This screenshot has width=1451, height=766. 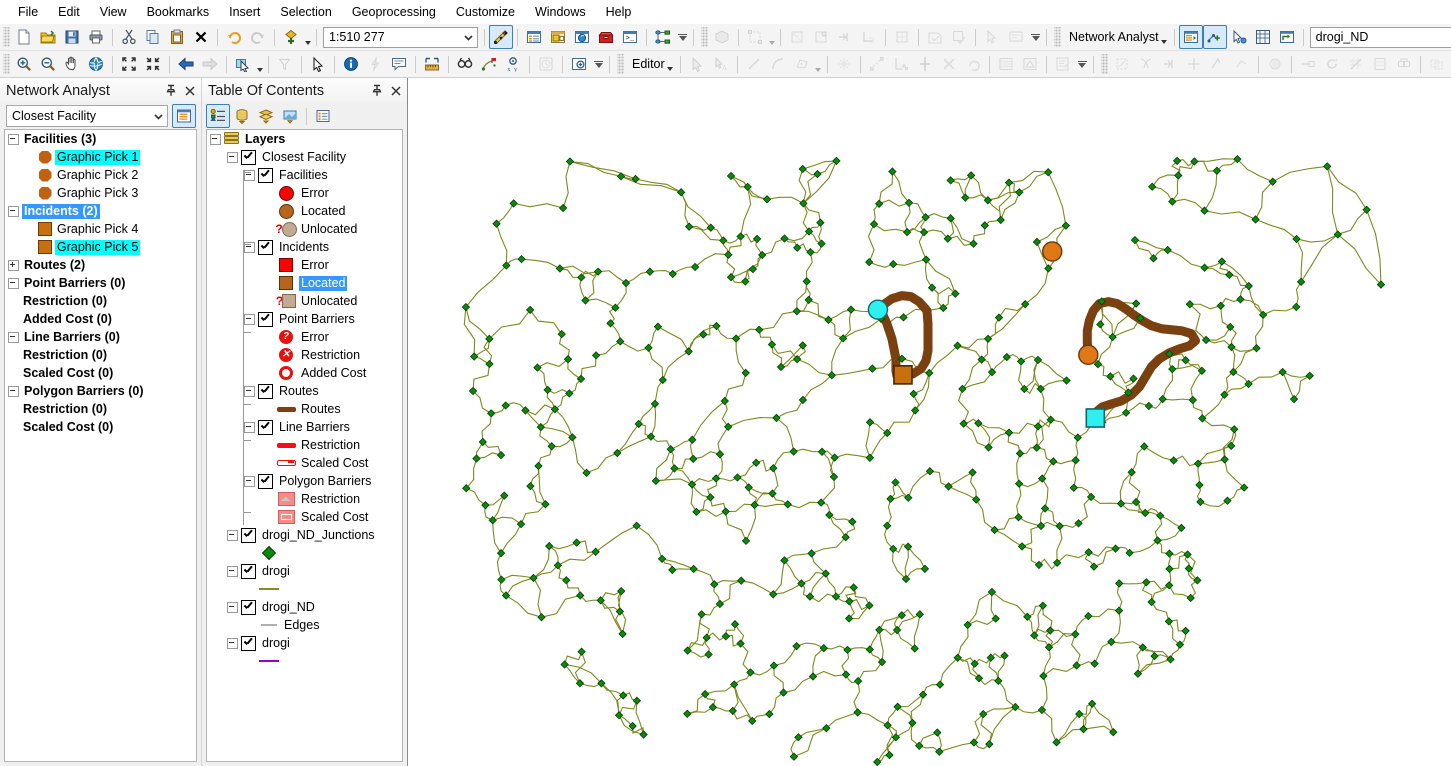 What do you see at coordinates (465, 64) in the screenshot?
I see `find-icon` at bounding box center [465, 64].